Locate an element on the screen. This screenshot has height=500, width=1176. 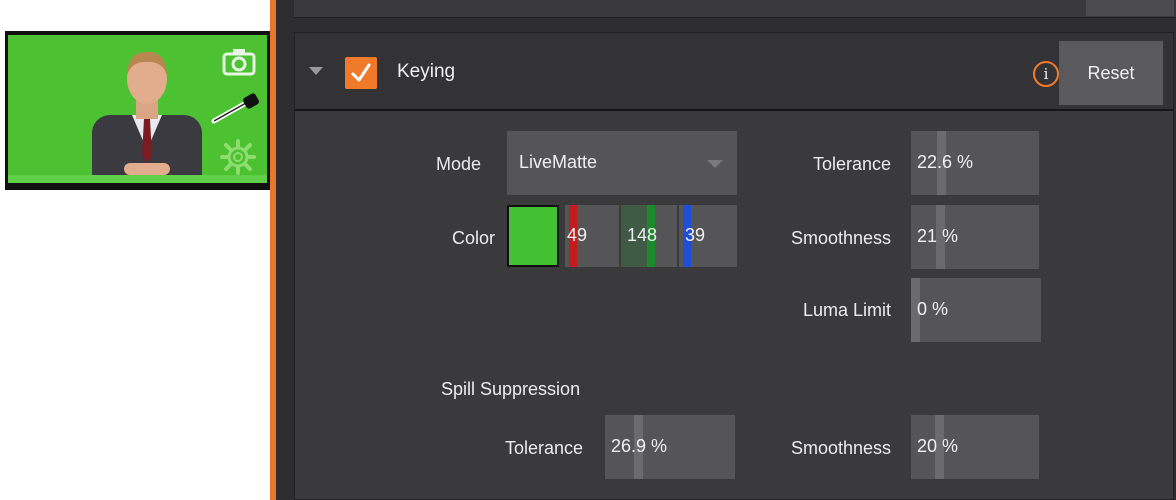
spill-suppression-heading: Spill Suppression is located at coordinates (511, 389).